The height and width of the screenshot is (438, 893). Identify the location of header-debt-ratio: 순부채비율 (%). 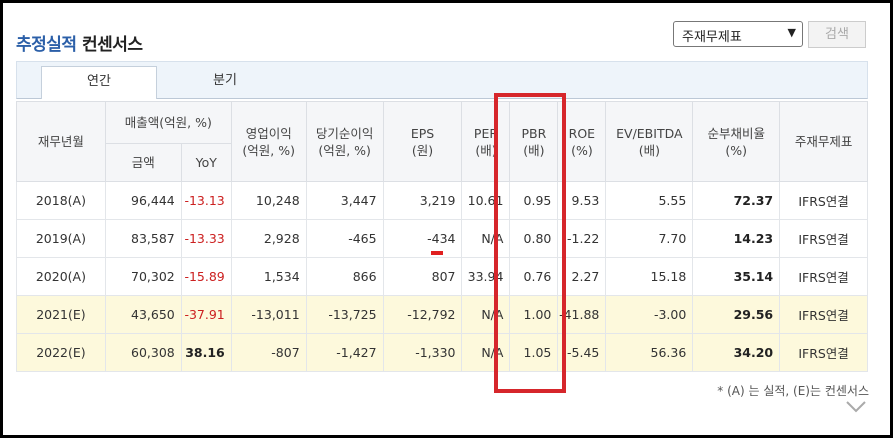
(736, 141).